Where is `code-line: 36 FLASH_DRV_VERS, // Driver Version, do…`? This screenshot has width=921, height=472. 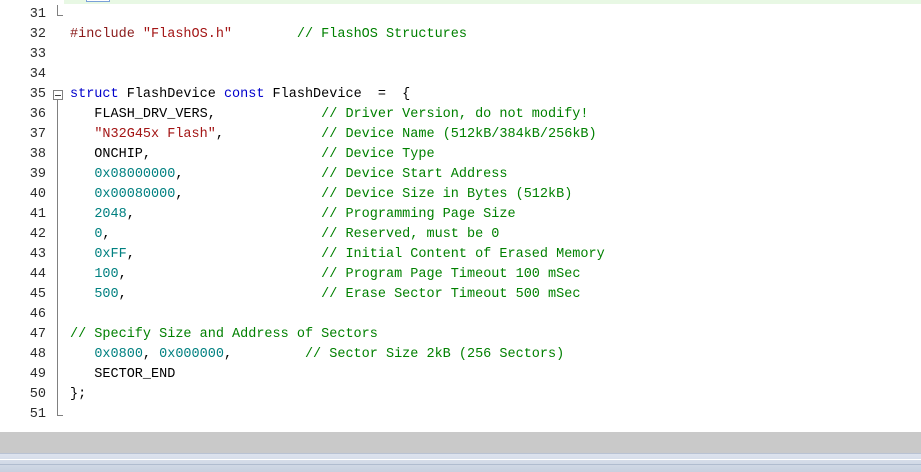
code-line: 36 FLASH_DRV_VERS, // Driver Version, do… is located at coordinates (460, 115).